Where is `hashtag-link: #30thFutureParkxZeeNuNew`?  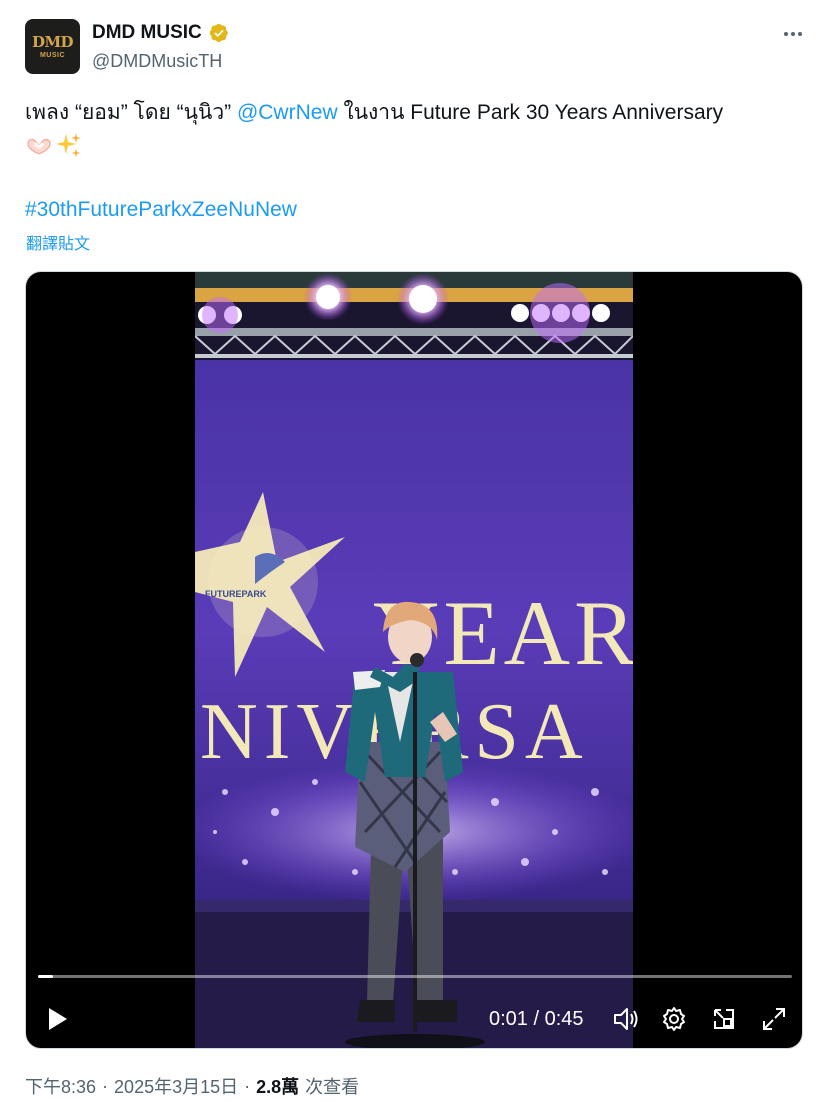
hashtag-link: #30thFutureParkxZeeNuNew is located at coordinates (161, 210).